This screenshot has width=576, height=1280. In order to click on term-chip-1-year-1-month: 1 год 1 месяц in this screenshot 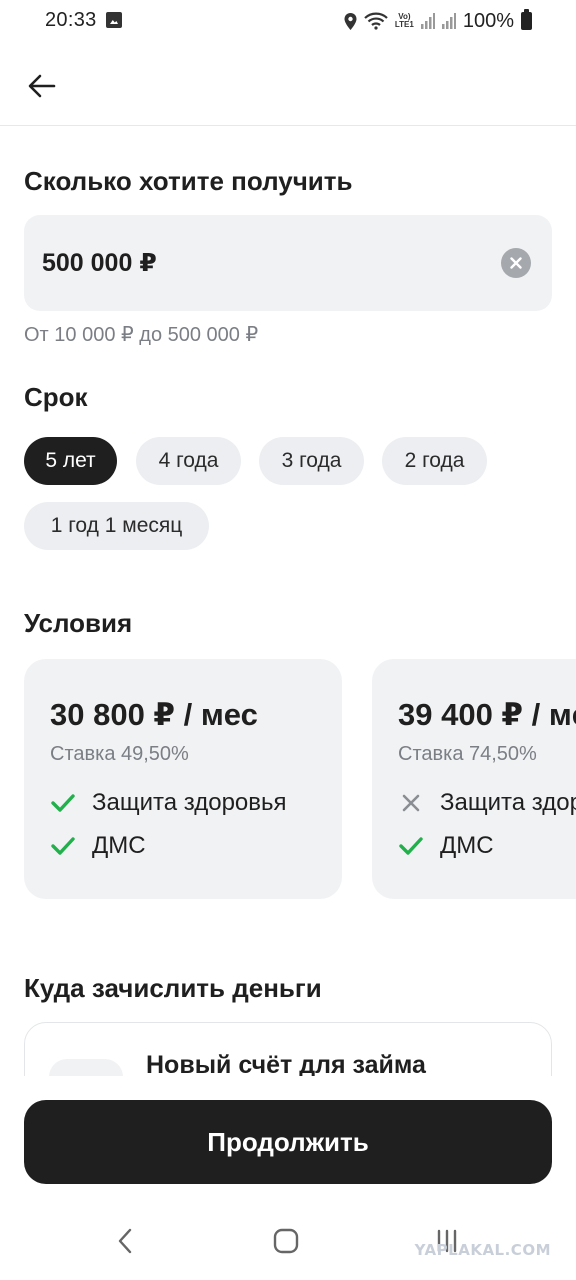, I will do `click(116, 526)`.